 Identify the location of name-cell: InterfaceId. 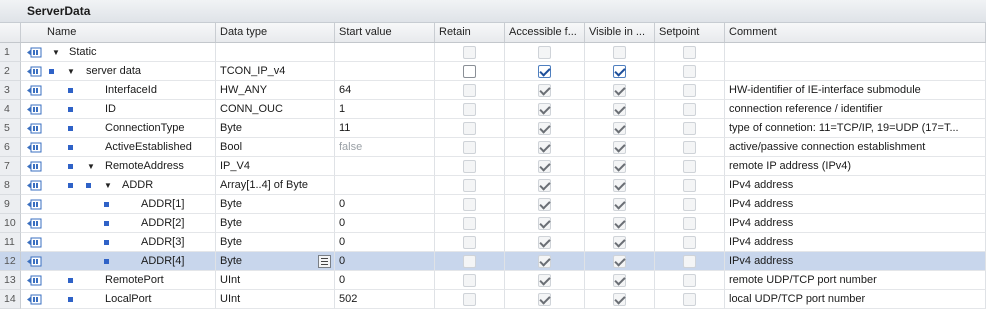
(118, 90).